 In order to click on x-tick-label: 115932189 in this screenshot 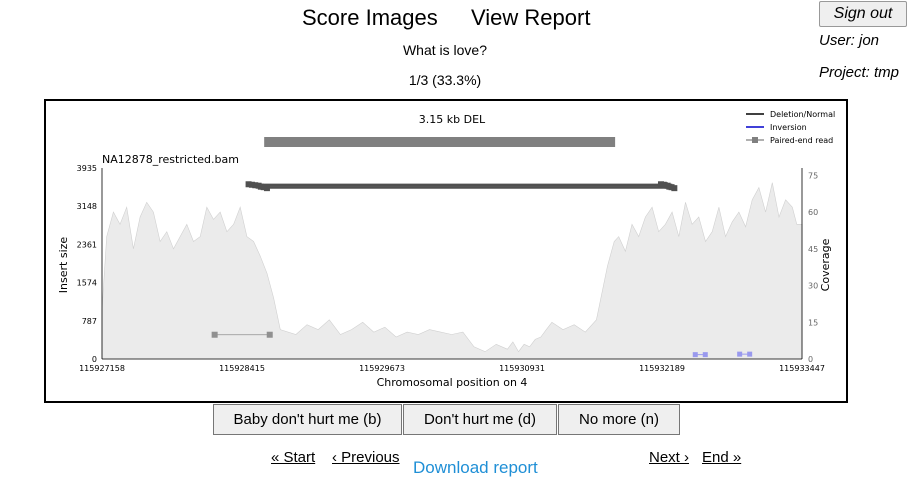, I will do `click(662, 368)`.